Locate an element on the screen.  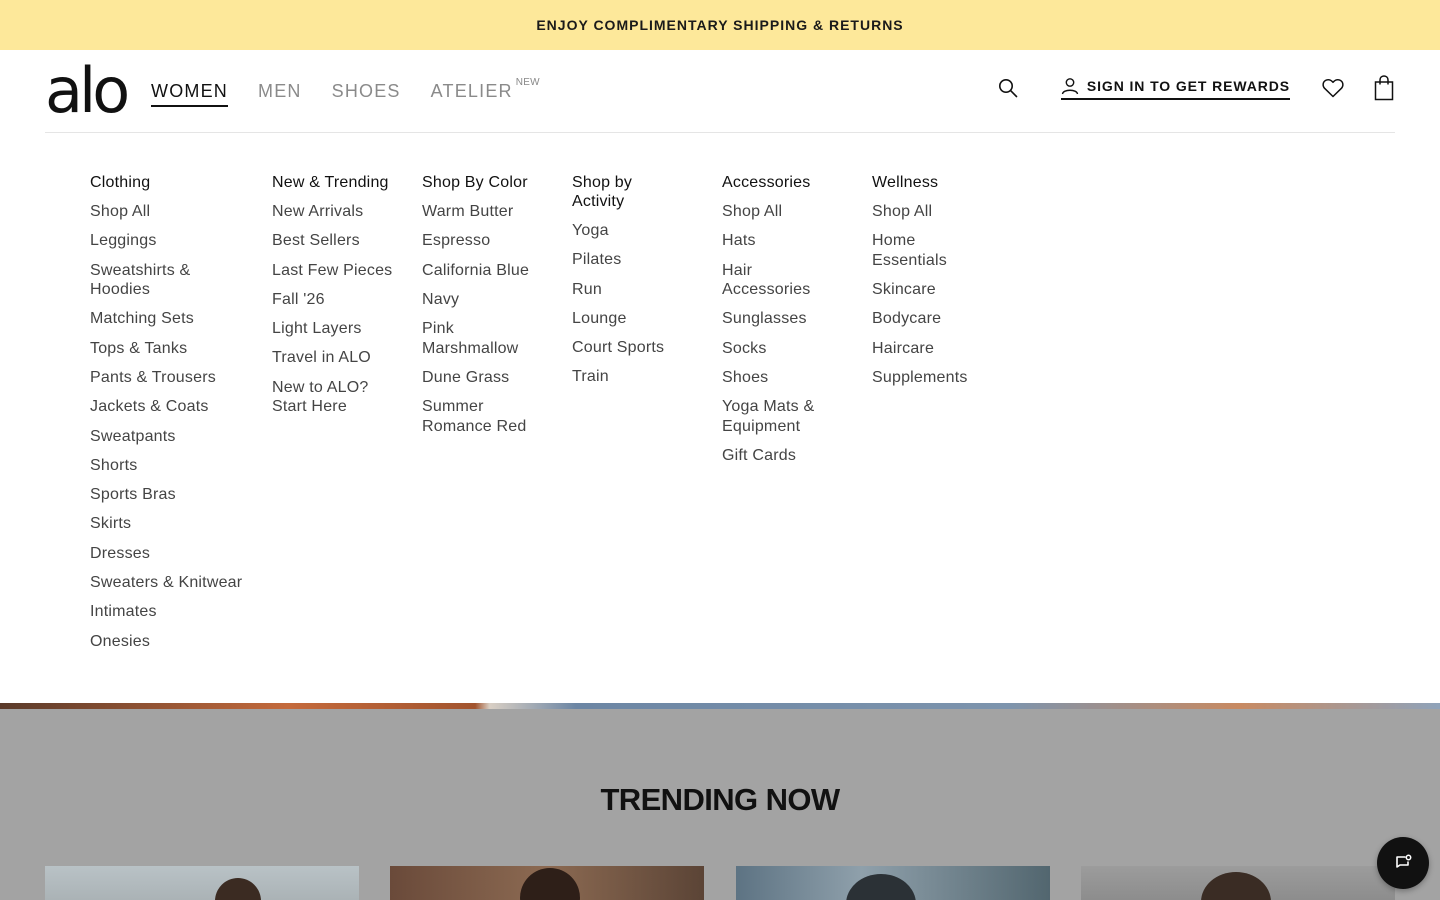
menu-item: Train is located at coordinates (619, 377).